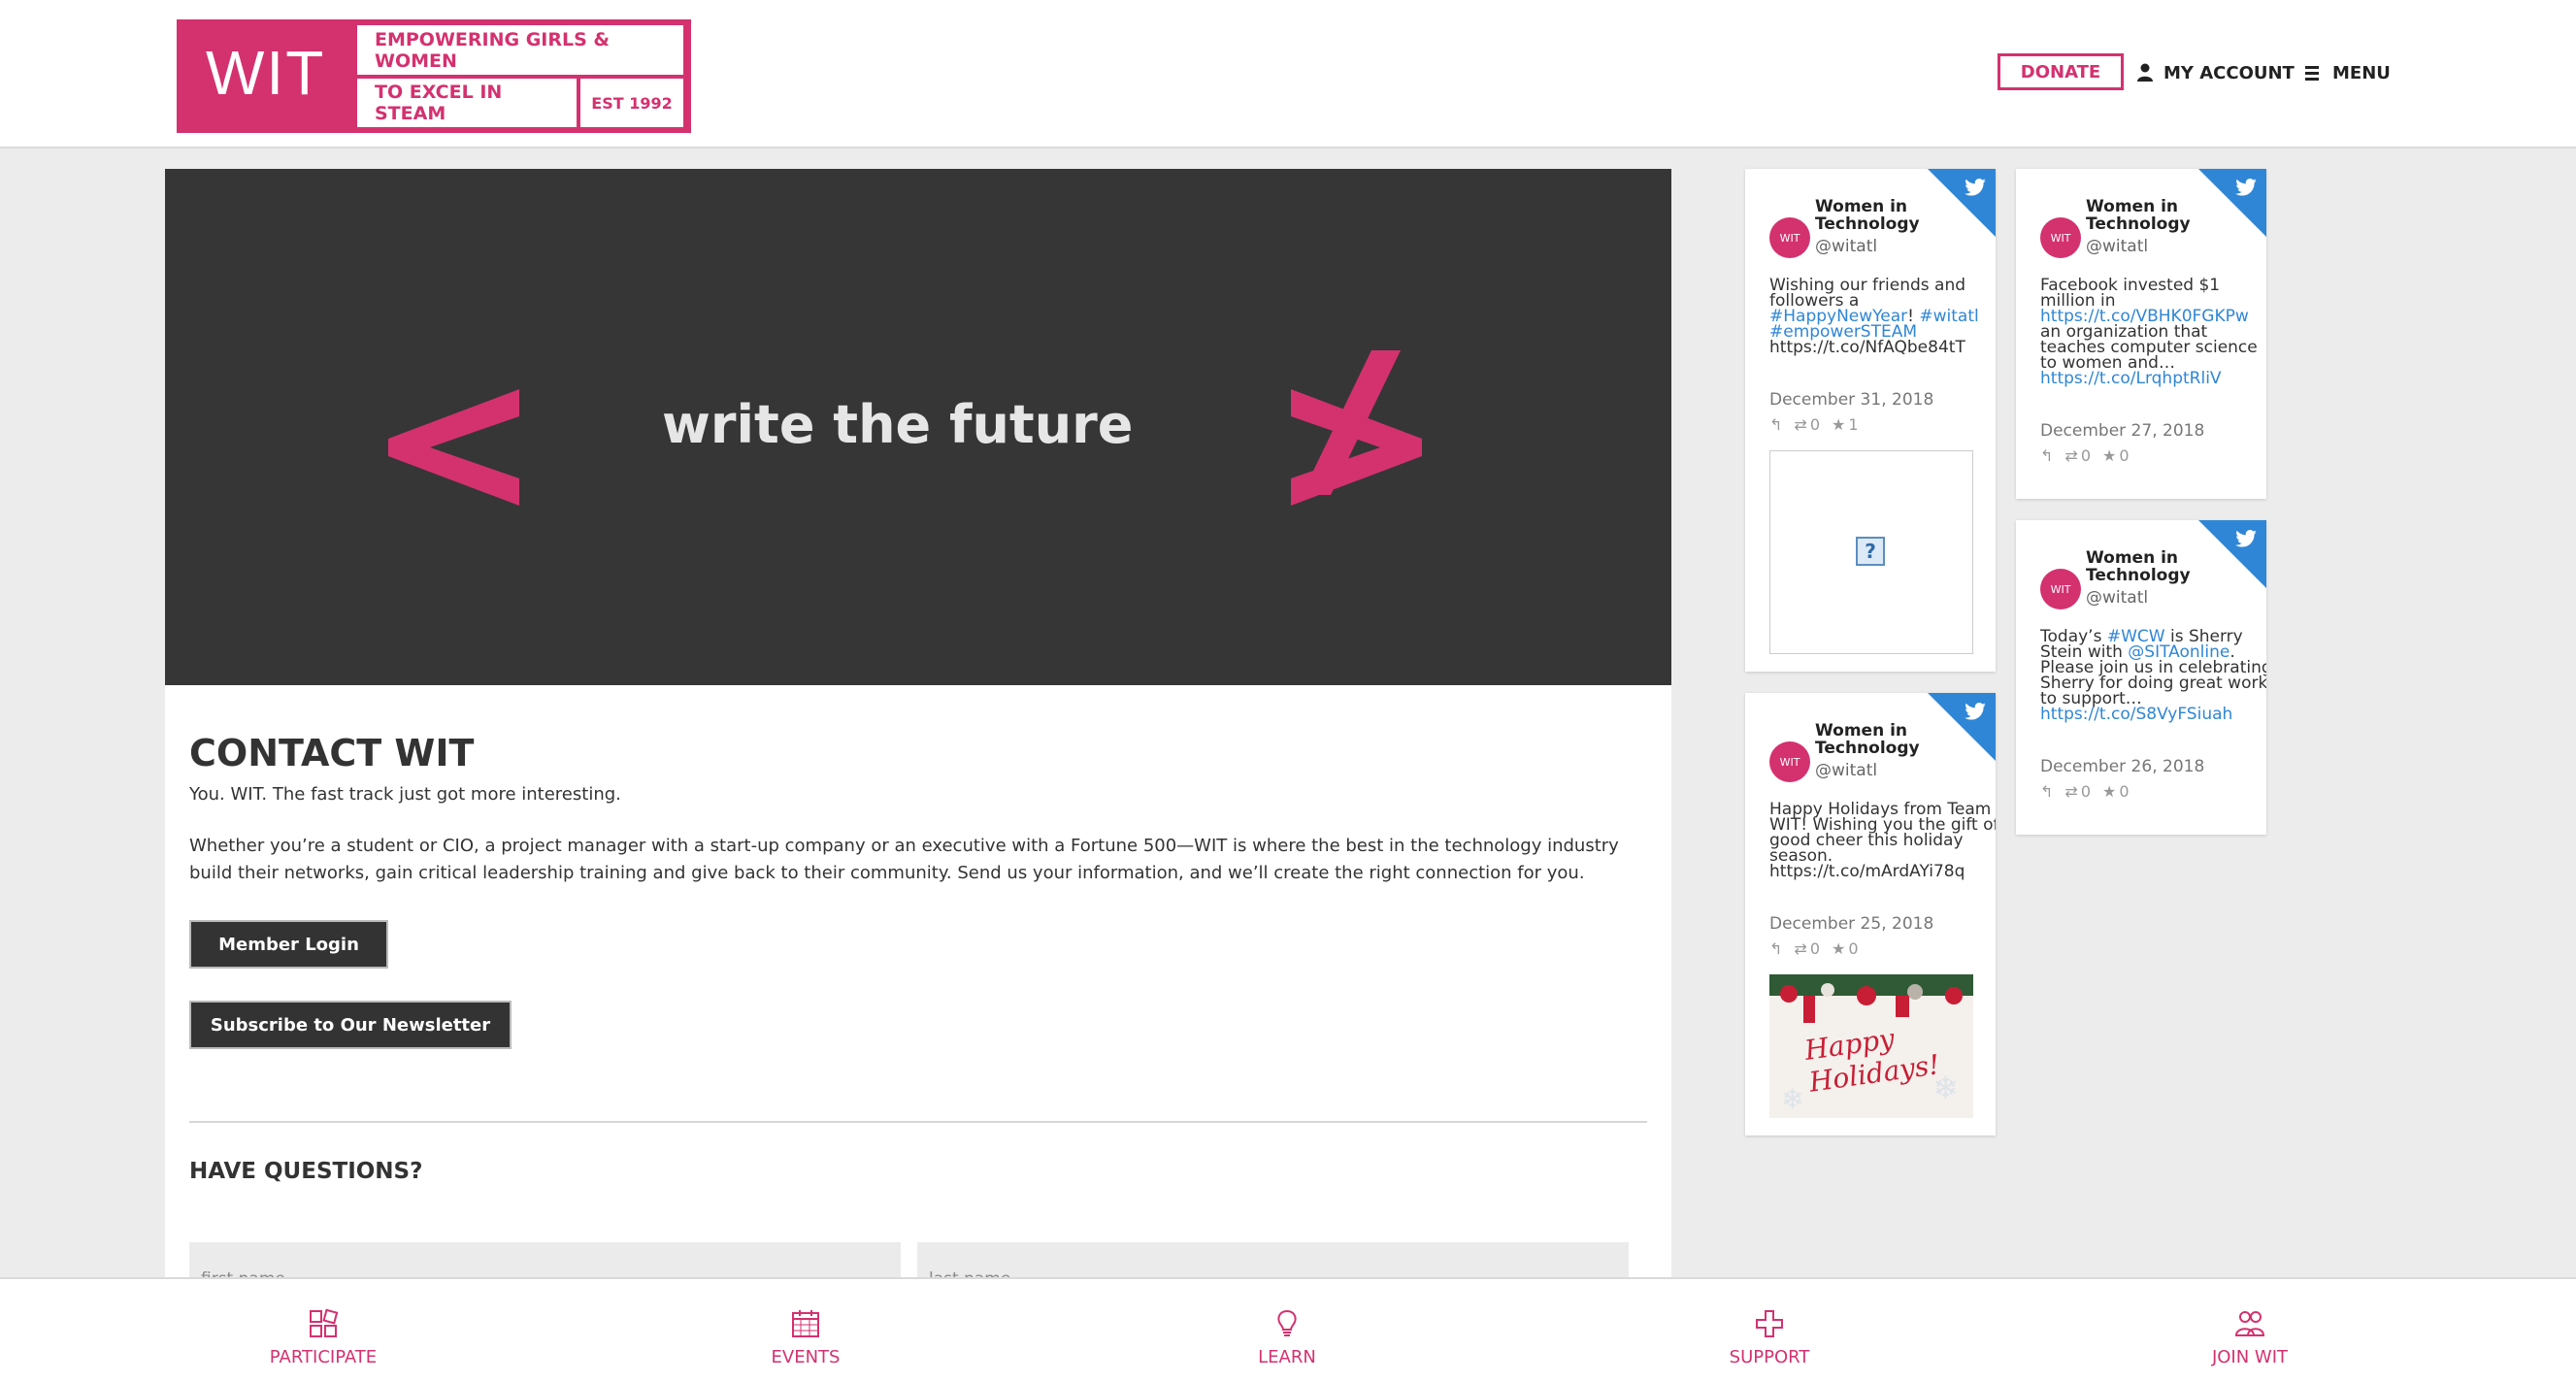 This screenshot has width=2576, height=1382. I want to click on tweet-link: #witatl, so click(1948, 316).